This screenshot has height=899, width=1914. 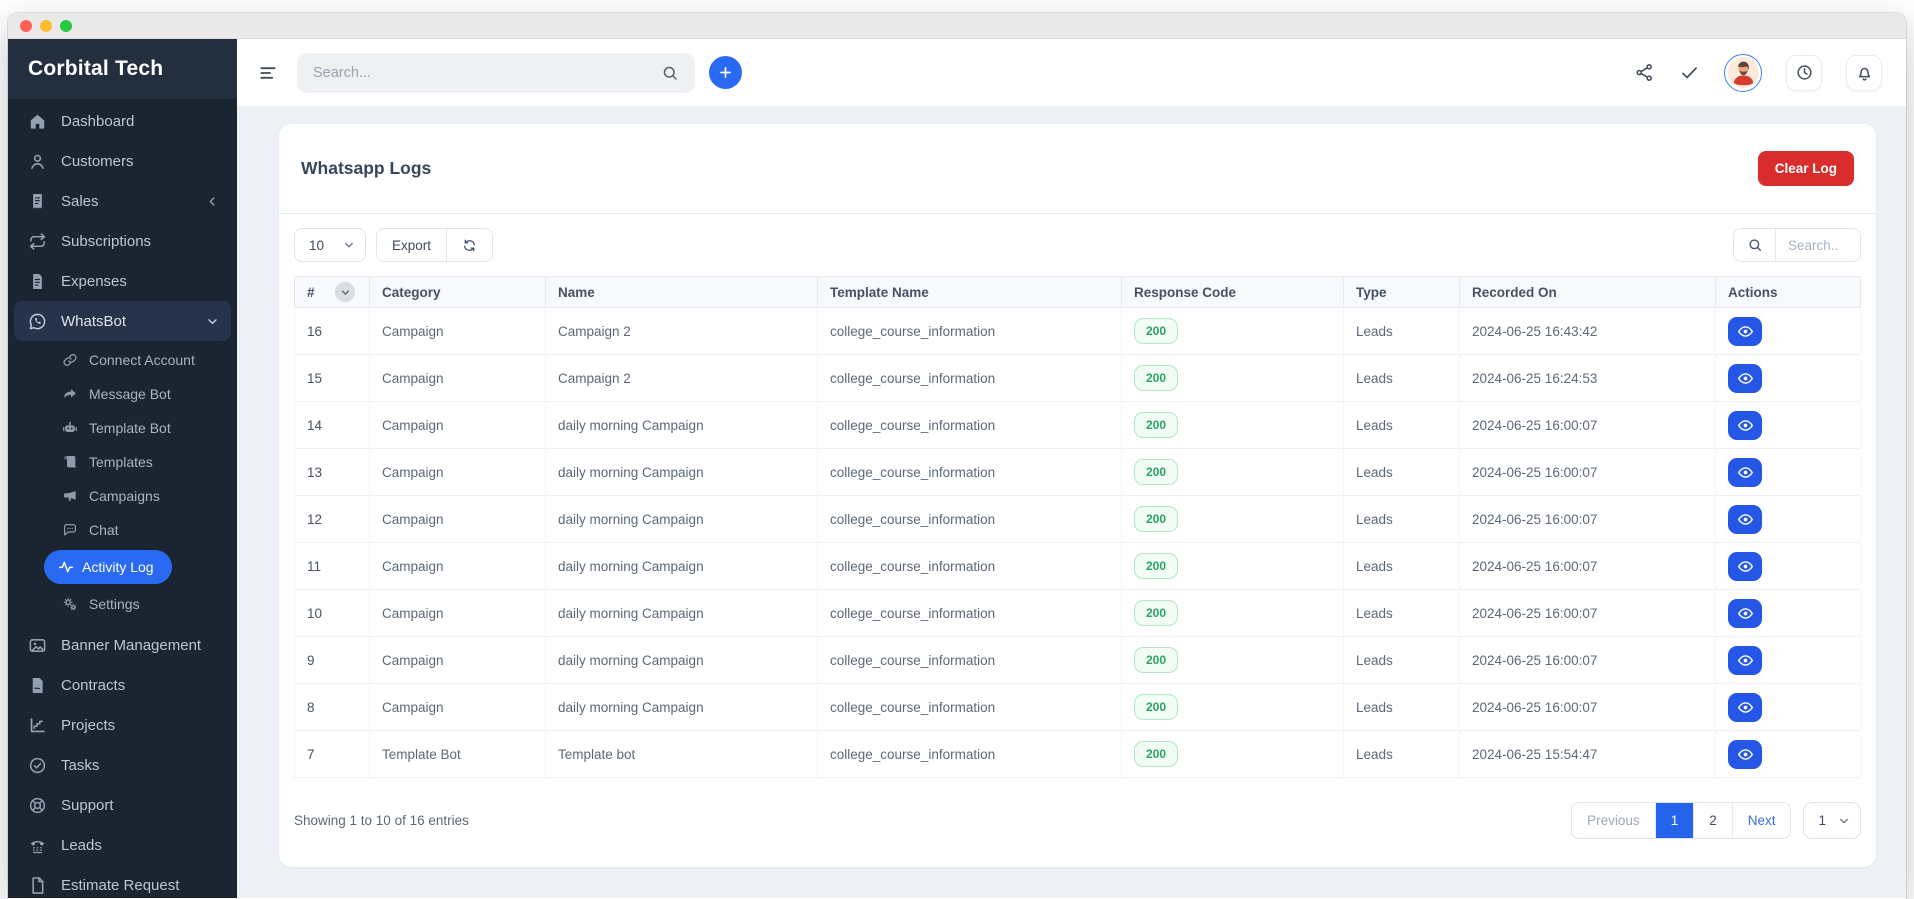 What do you see at coordinates (94, 281) in the screenshot?
I see `sidebar-item-label: Expenses` at bounding box center [94, 281].